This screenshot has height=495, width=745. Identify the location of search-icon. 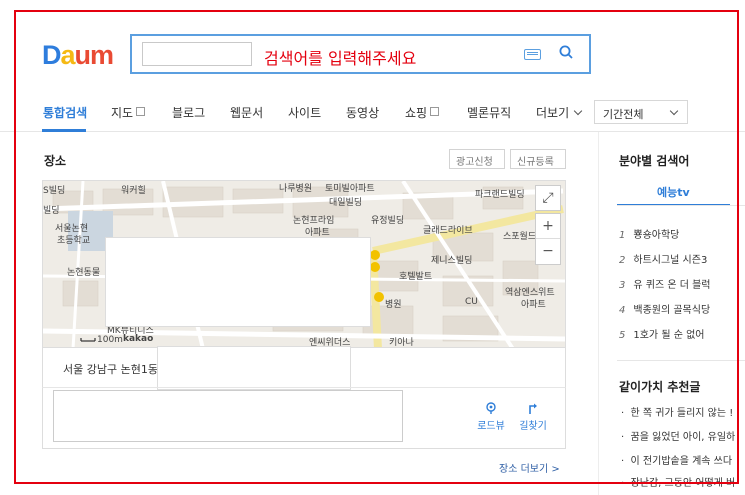
(566, 52).